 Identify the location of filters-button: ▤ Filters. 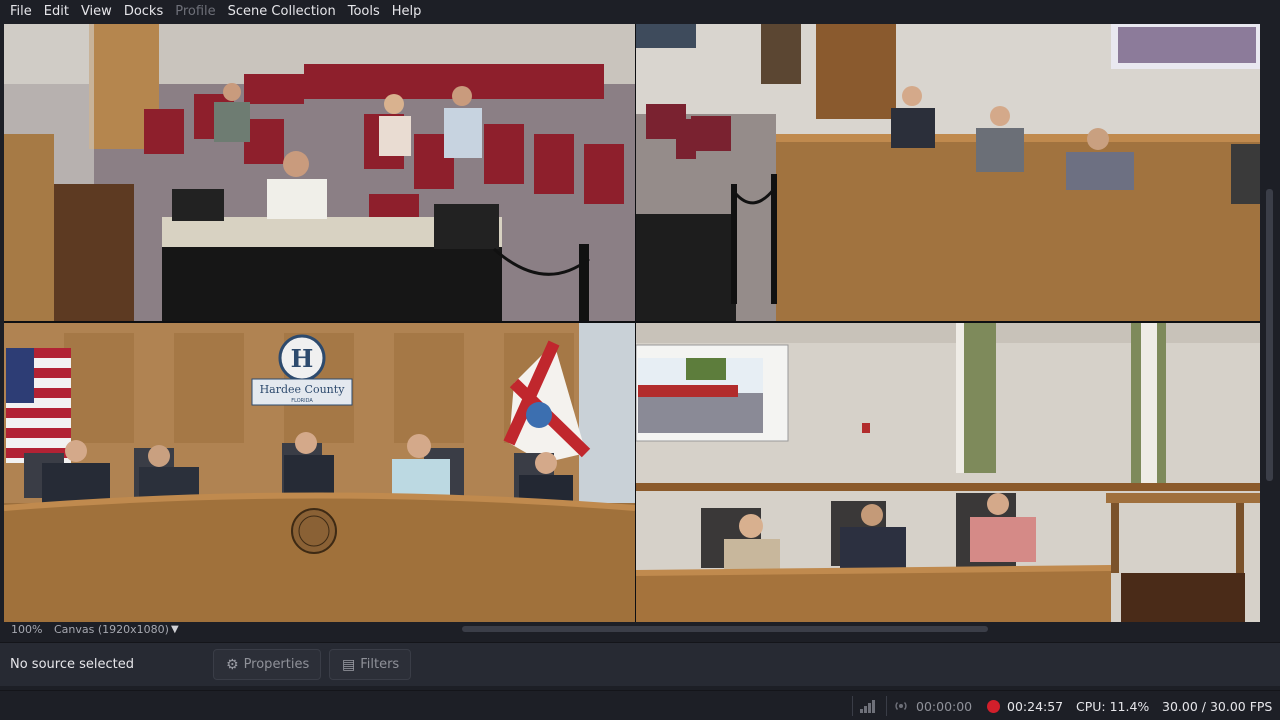
(370, 664).